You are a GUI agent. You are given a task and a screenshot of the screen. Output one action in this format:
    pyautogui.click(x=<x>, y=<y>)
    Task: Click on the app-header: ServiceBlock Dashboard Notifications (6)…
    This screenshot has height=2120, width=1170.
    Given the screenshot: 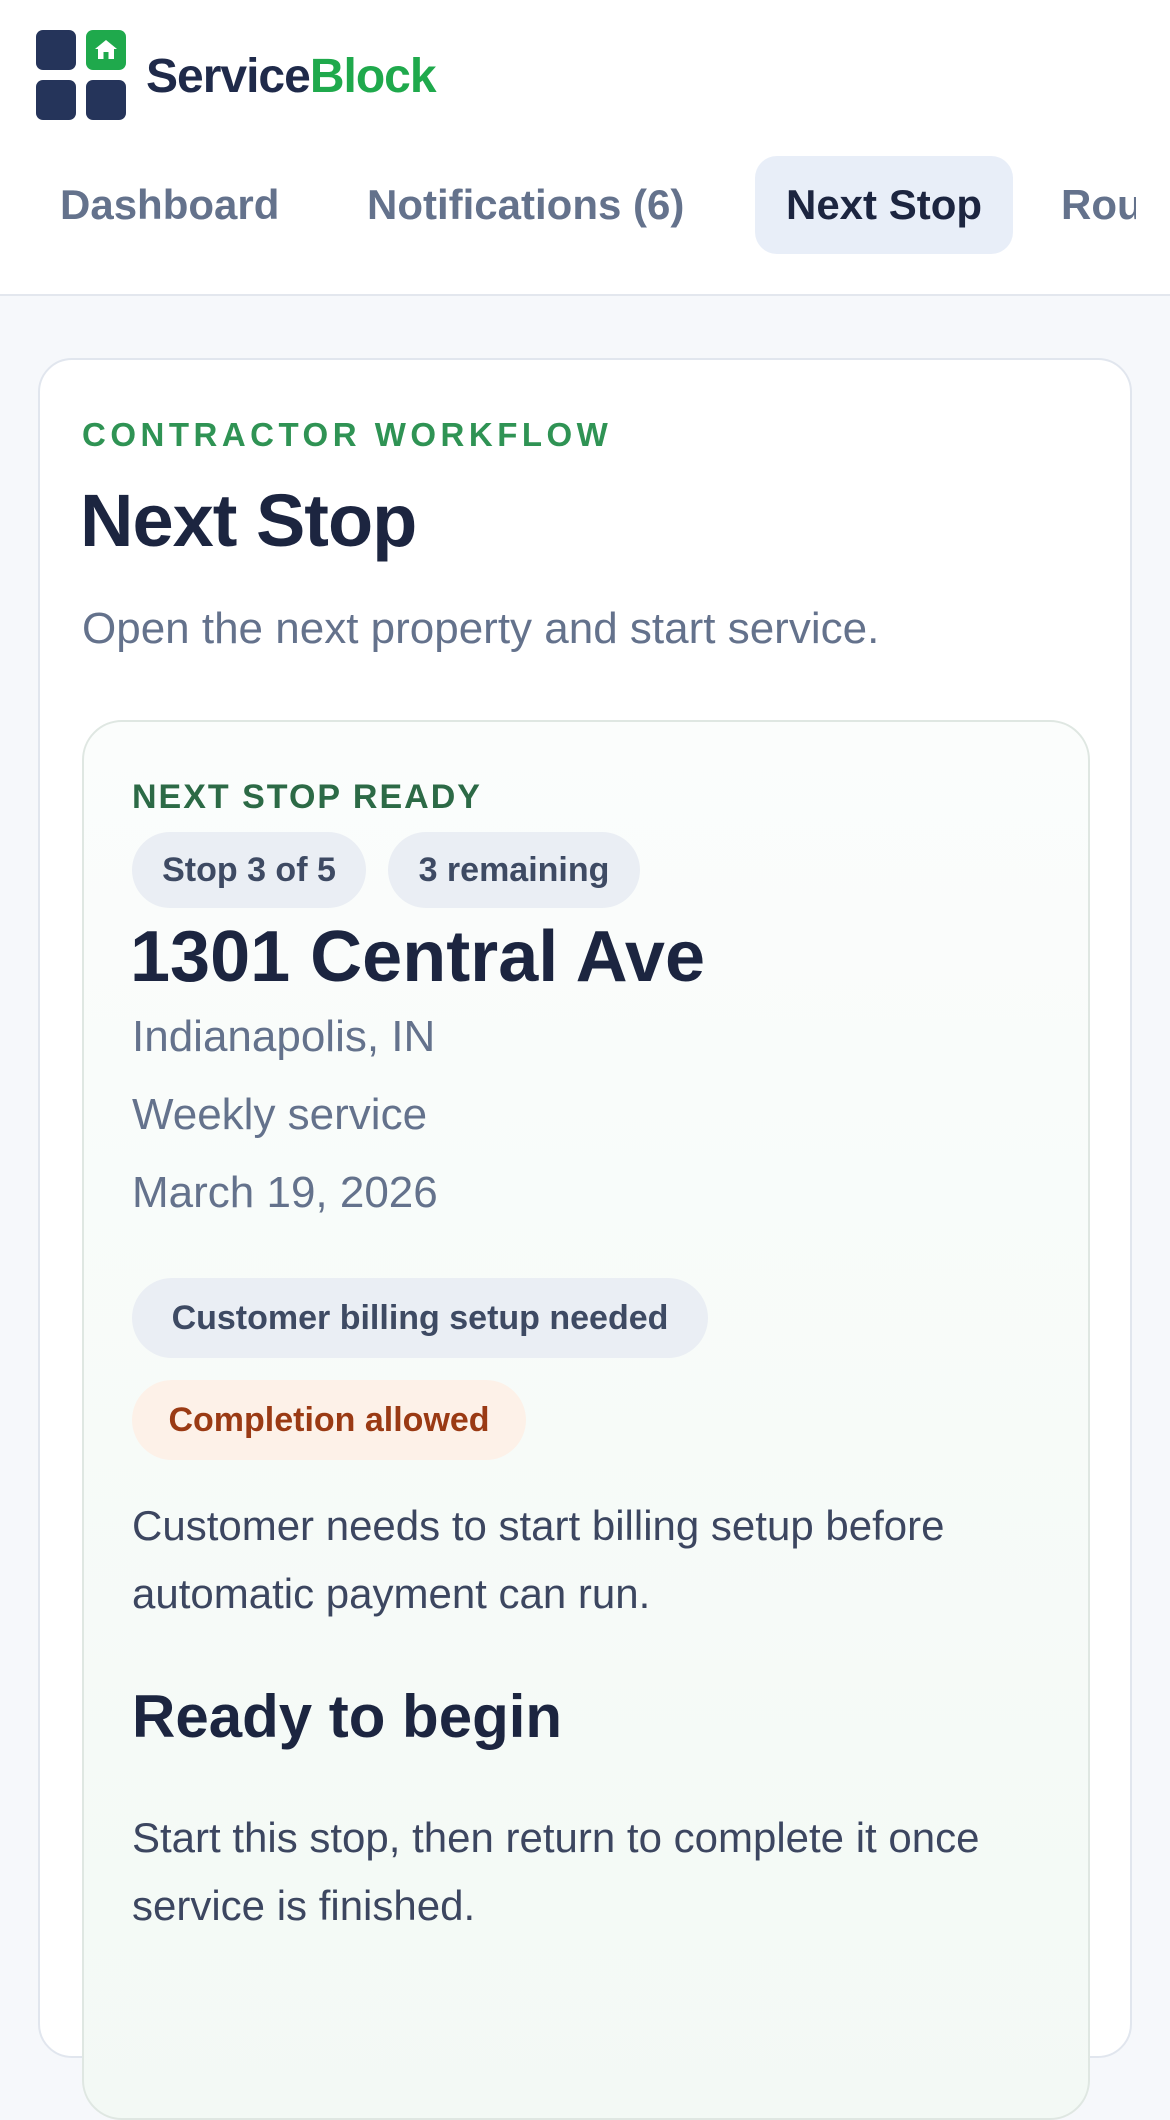 What is the action you would take?
    pyautogui.click(x=585, y=148)
    